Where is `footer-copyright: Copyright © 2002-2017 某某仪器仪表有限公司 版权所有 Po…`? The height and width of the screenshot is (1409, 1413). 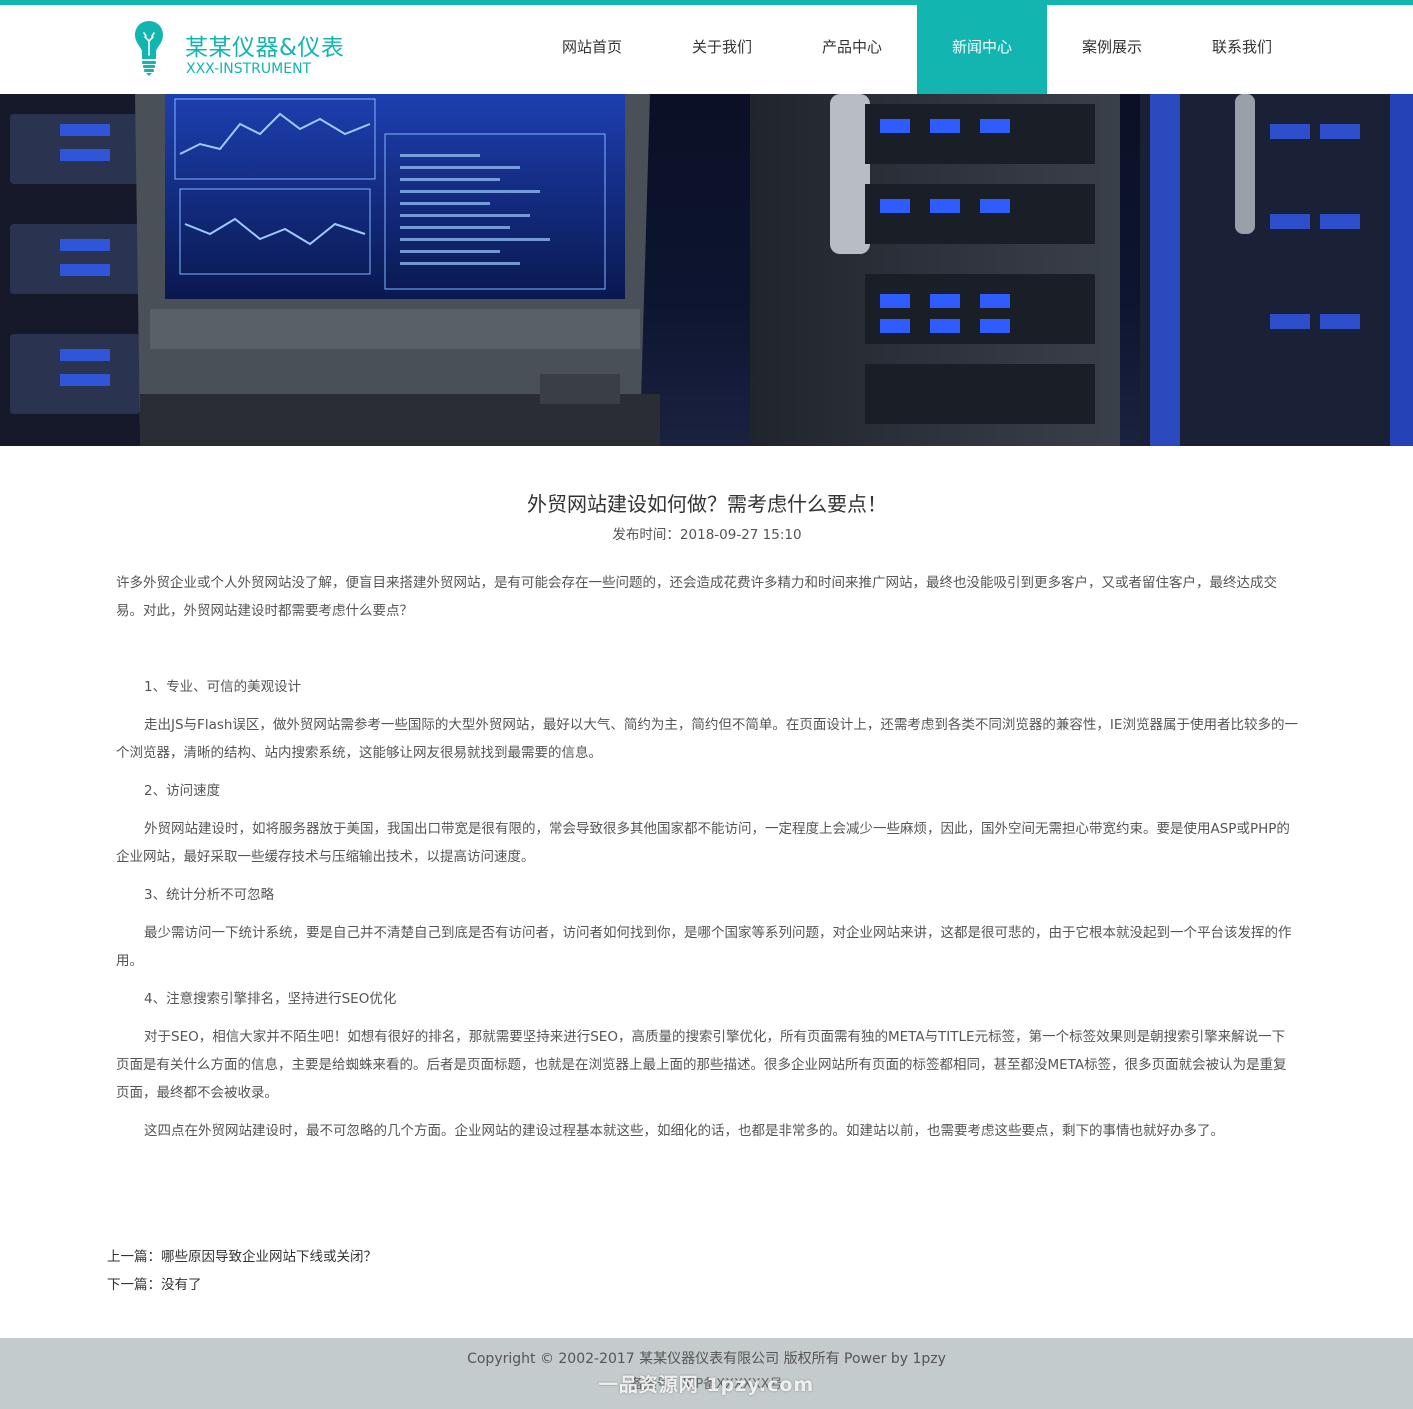 footer-copyright: Copyright © 2002-2017 某某仪器仪表有限公司 版权所有 Po… is located at coordinates (706, 1359).